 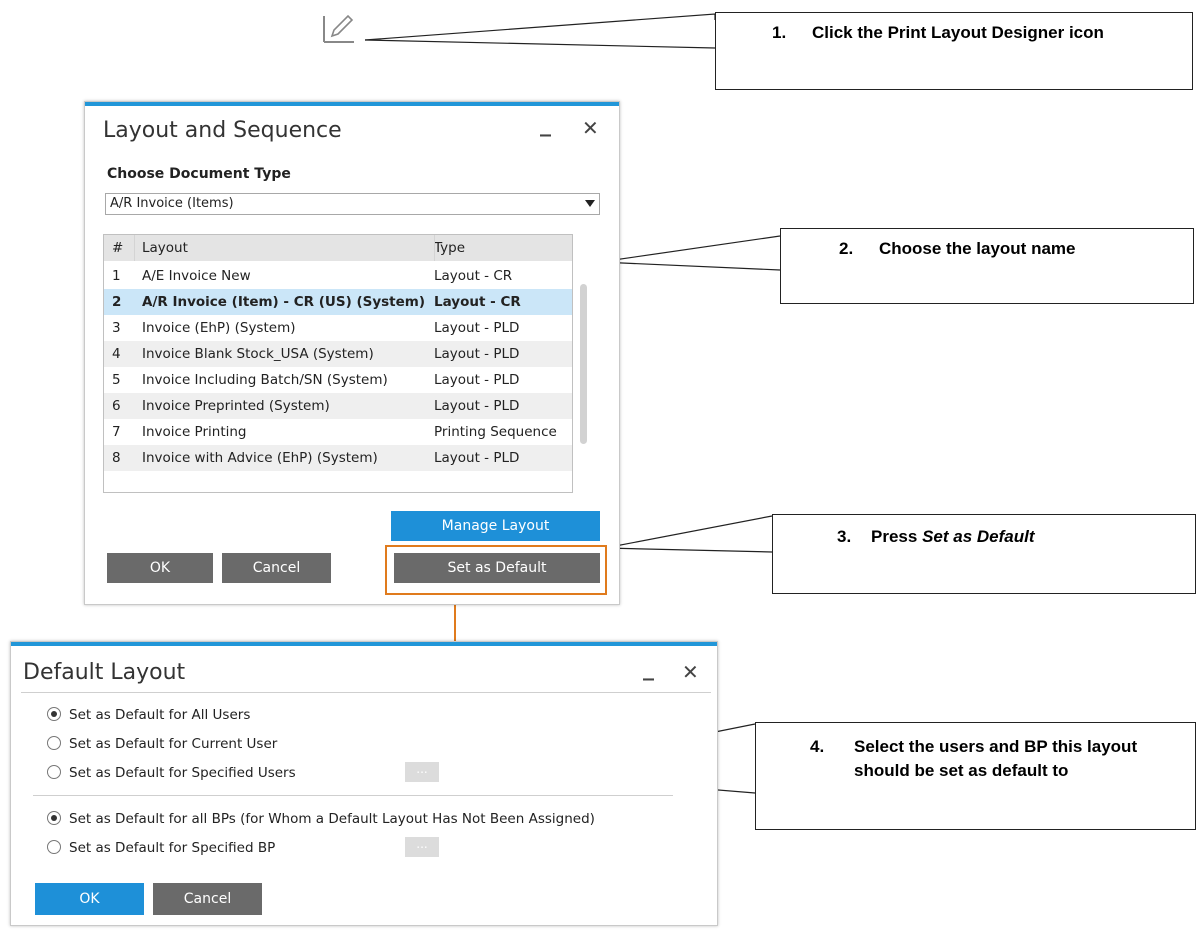 What do you see at coordinates (236, 406) in the screenshot?
I see `cell-layout: Invoice Preprinted (System)` at bounding box center [236, 406].